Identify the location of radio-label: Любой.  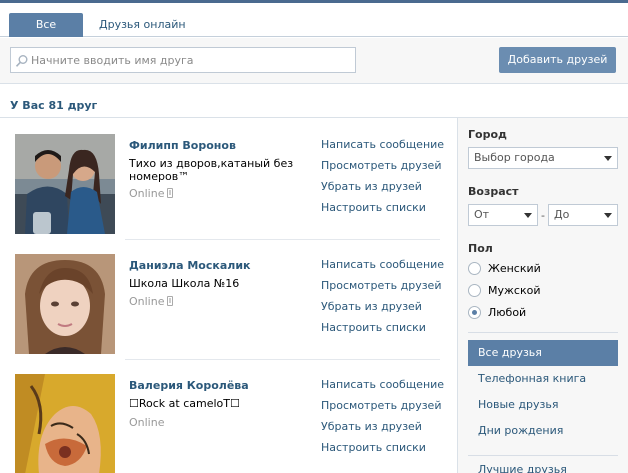
(507, 312).